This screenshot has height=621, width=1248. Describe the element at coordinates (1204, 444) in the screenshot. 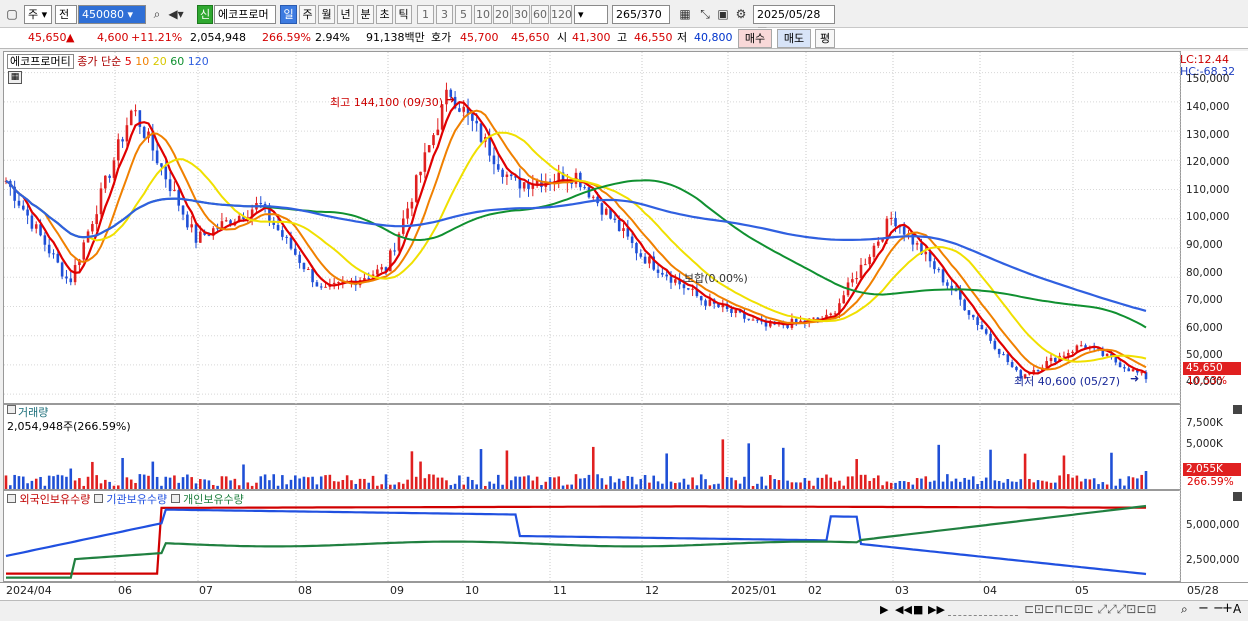

I see `ytick: 5,000K` at that location.